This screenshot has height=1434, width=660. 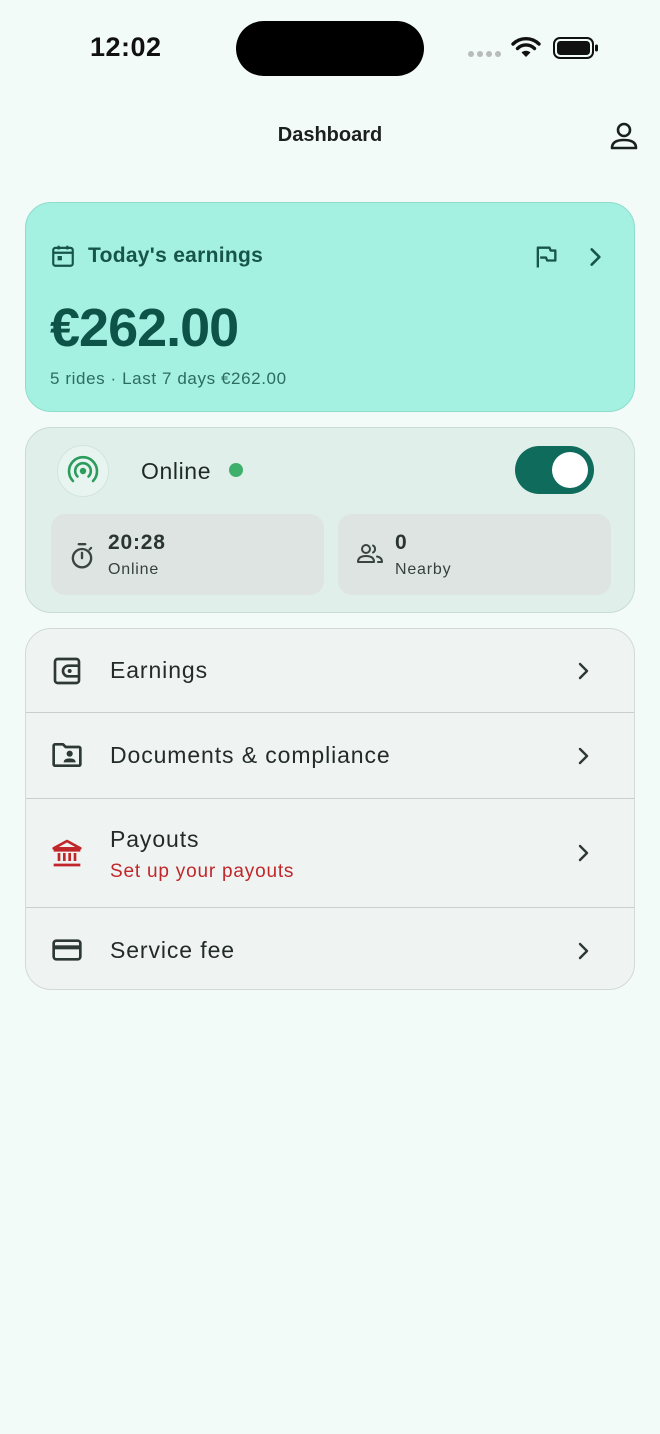 I want to click on menu-label: Earnings, so click(x=159, y=670).